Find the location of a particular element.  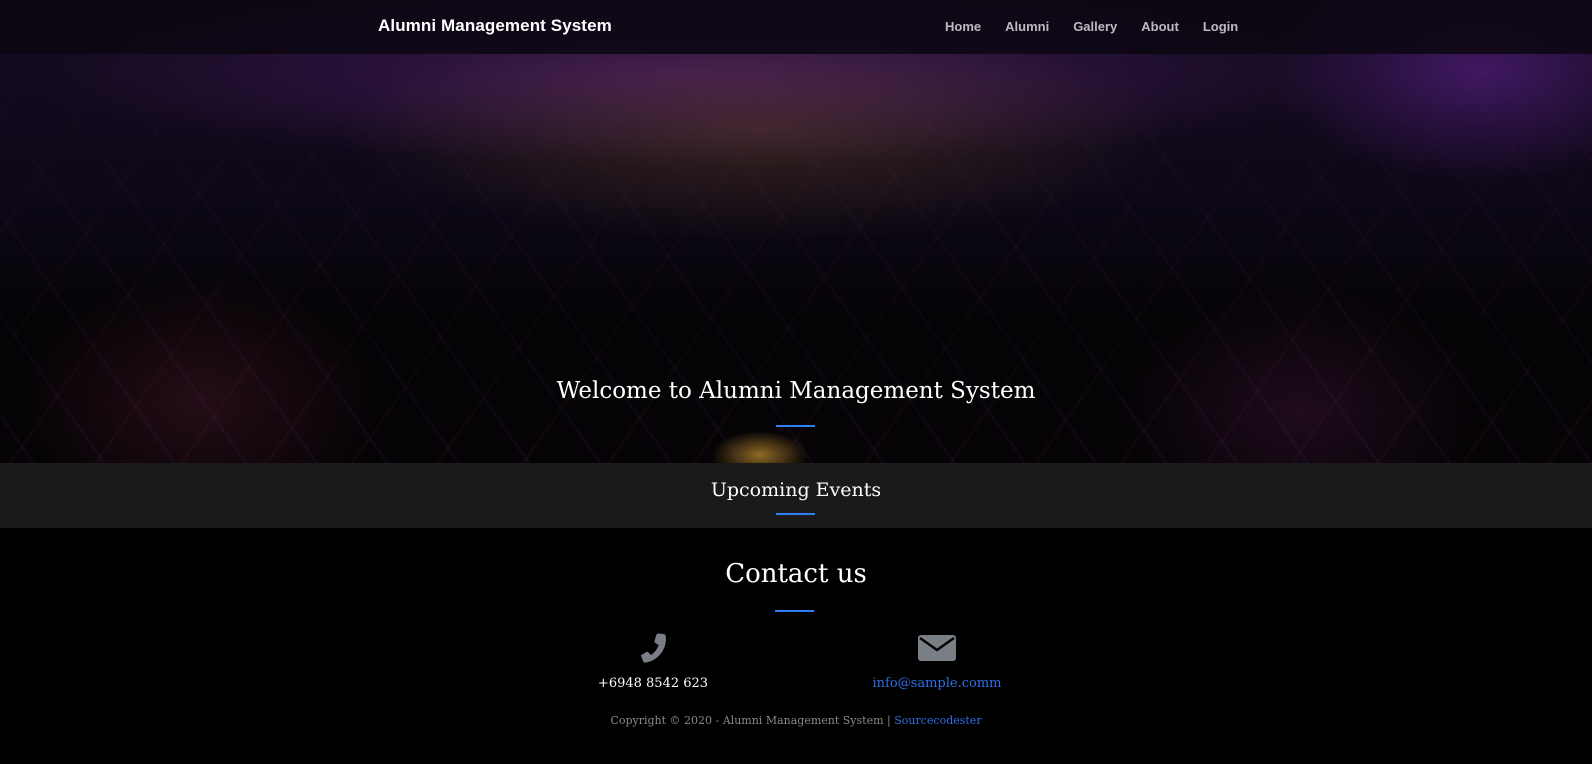

contact-title: Contact us is located at coordinates (796, 574).